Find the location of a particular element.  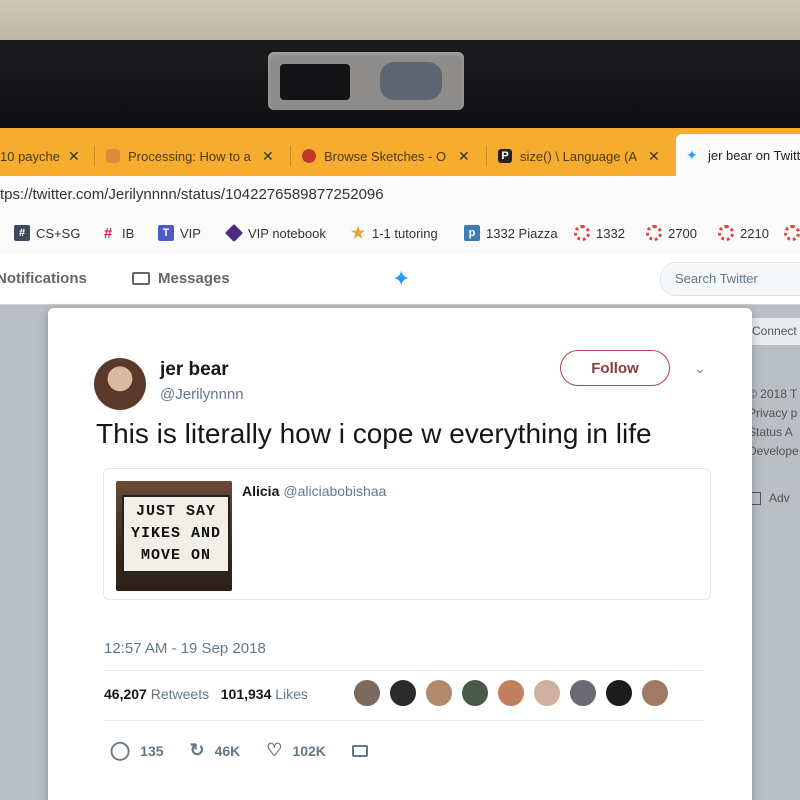

search-input: Search Twitter is located at coordinates (730, 279).